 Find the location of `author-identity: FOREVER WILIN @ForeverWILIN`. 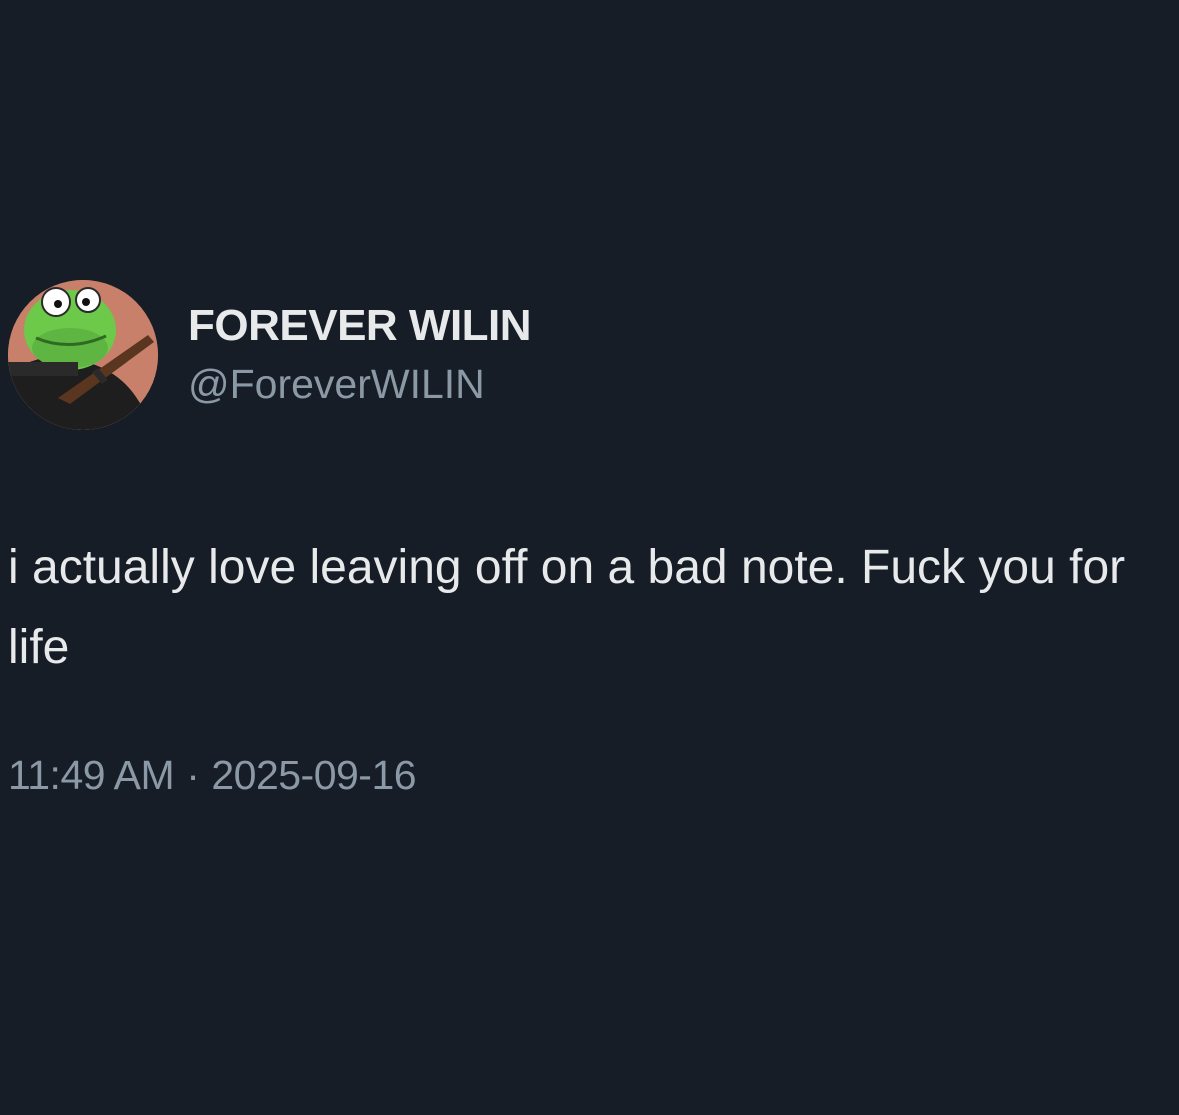

author-identity: FOREVER WILIN @ForeverWILIN is located at coordinates (360, 355).